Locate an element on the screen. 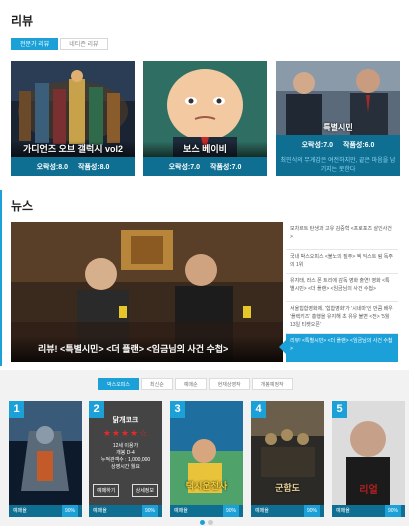 The width and height of the screenshot is (409, 526). news-item: 모차르트 탄생과 고유 김중혁 <프로포즈 살인사건> is located at coordinates (342, 236).